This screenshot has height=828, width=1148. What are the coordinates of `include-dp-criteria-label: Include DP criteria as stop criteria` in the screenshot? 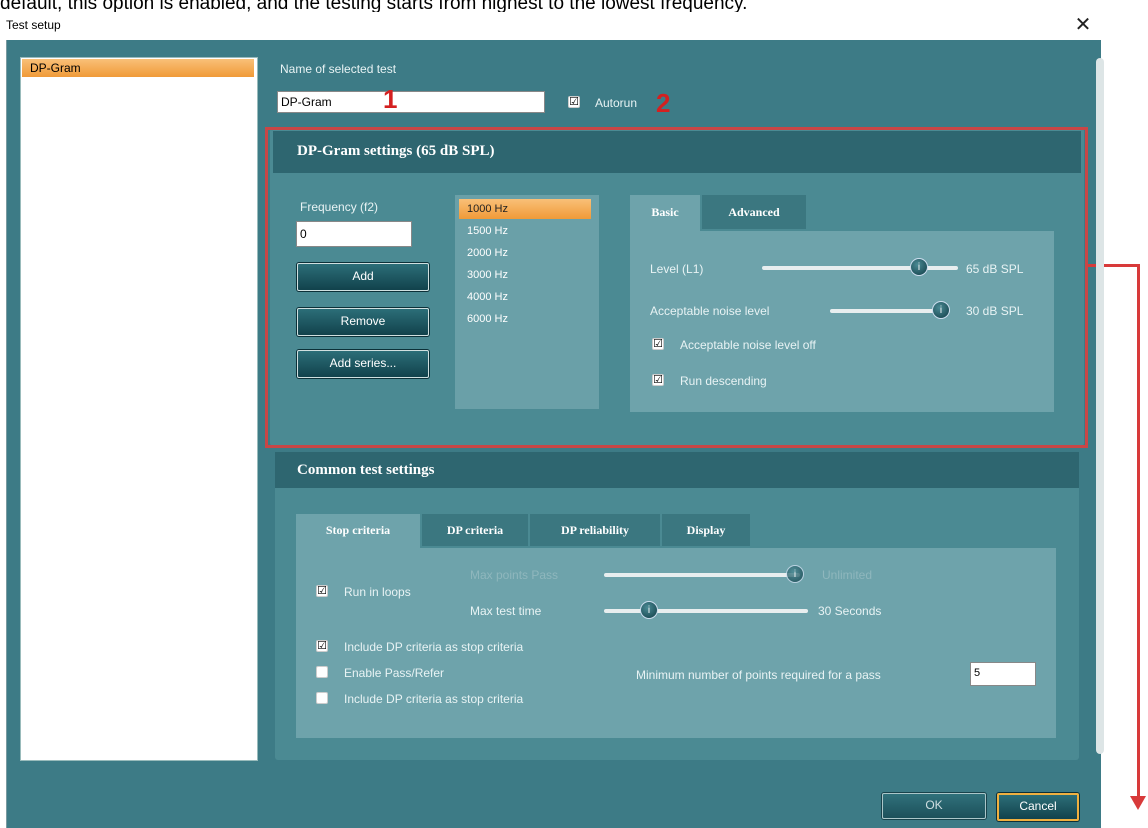 It's located at (434, 647).